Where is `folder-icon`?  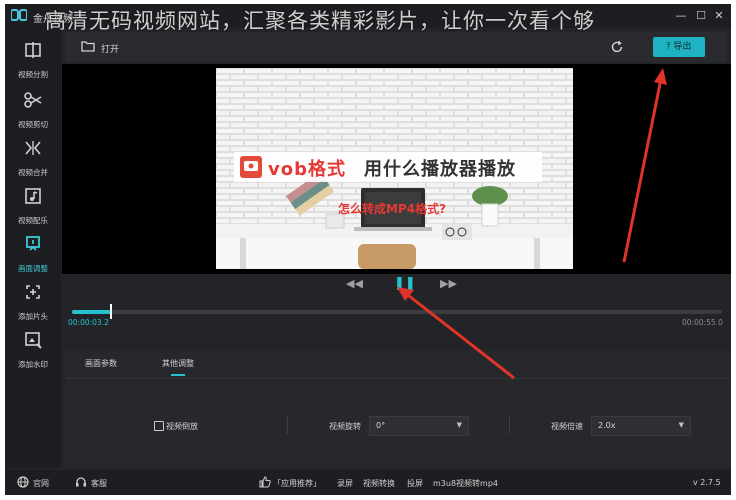 folder-icon is located at coordinates (88, 46).